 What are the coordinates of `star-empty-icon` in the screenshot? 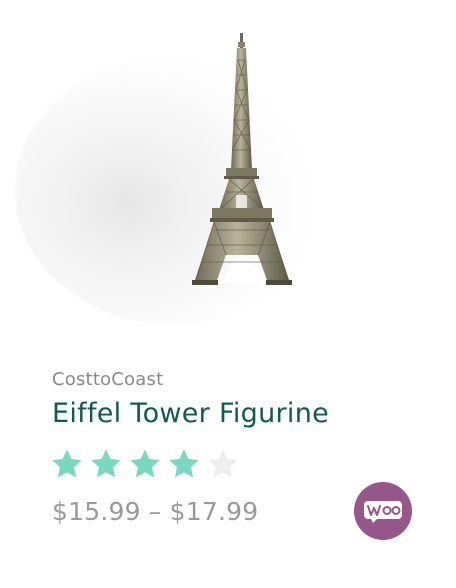 It's located at (223, 464).